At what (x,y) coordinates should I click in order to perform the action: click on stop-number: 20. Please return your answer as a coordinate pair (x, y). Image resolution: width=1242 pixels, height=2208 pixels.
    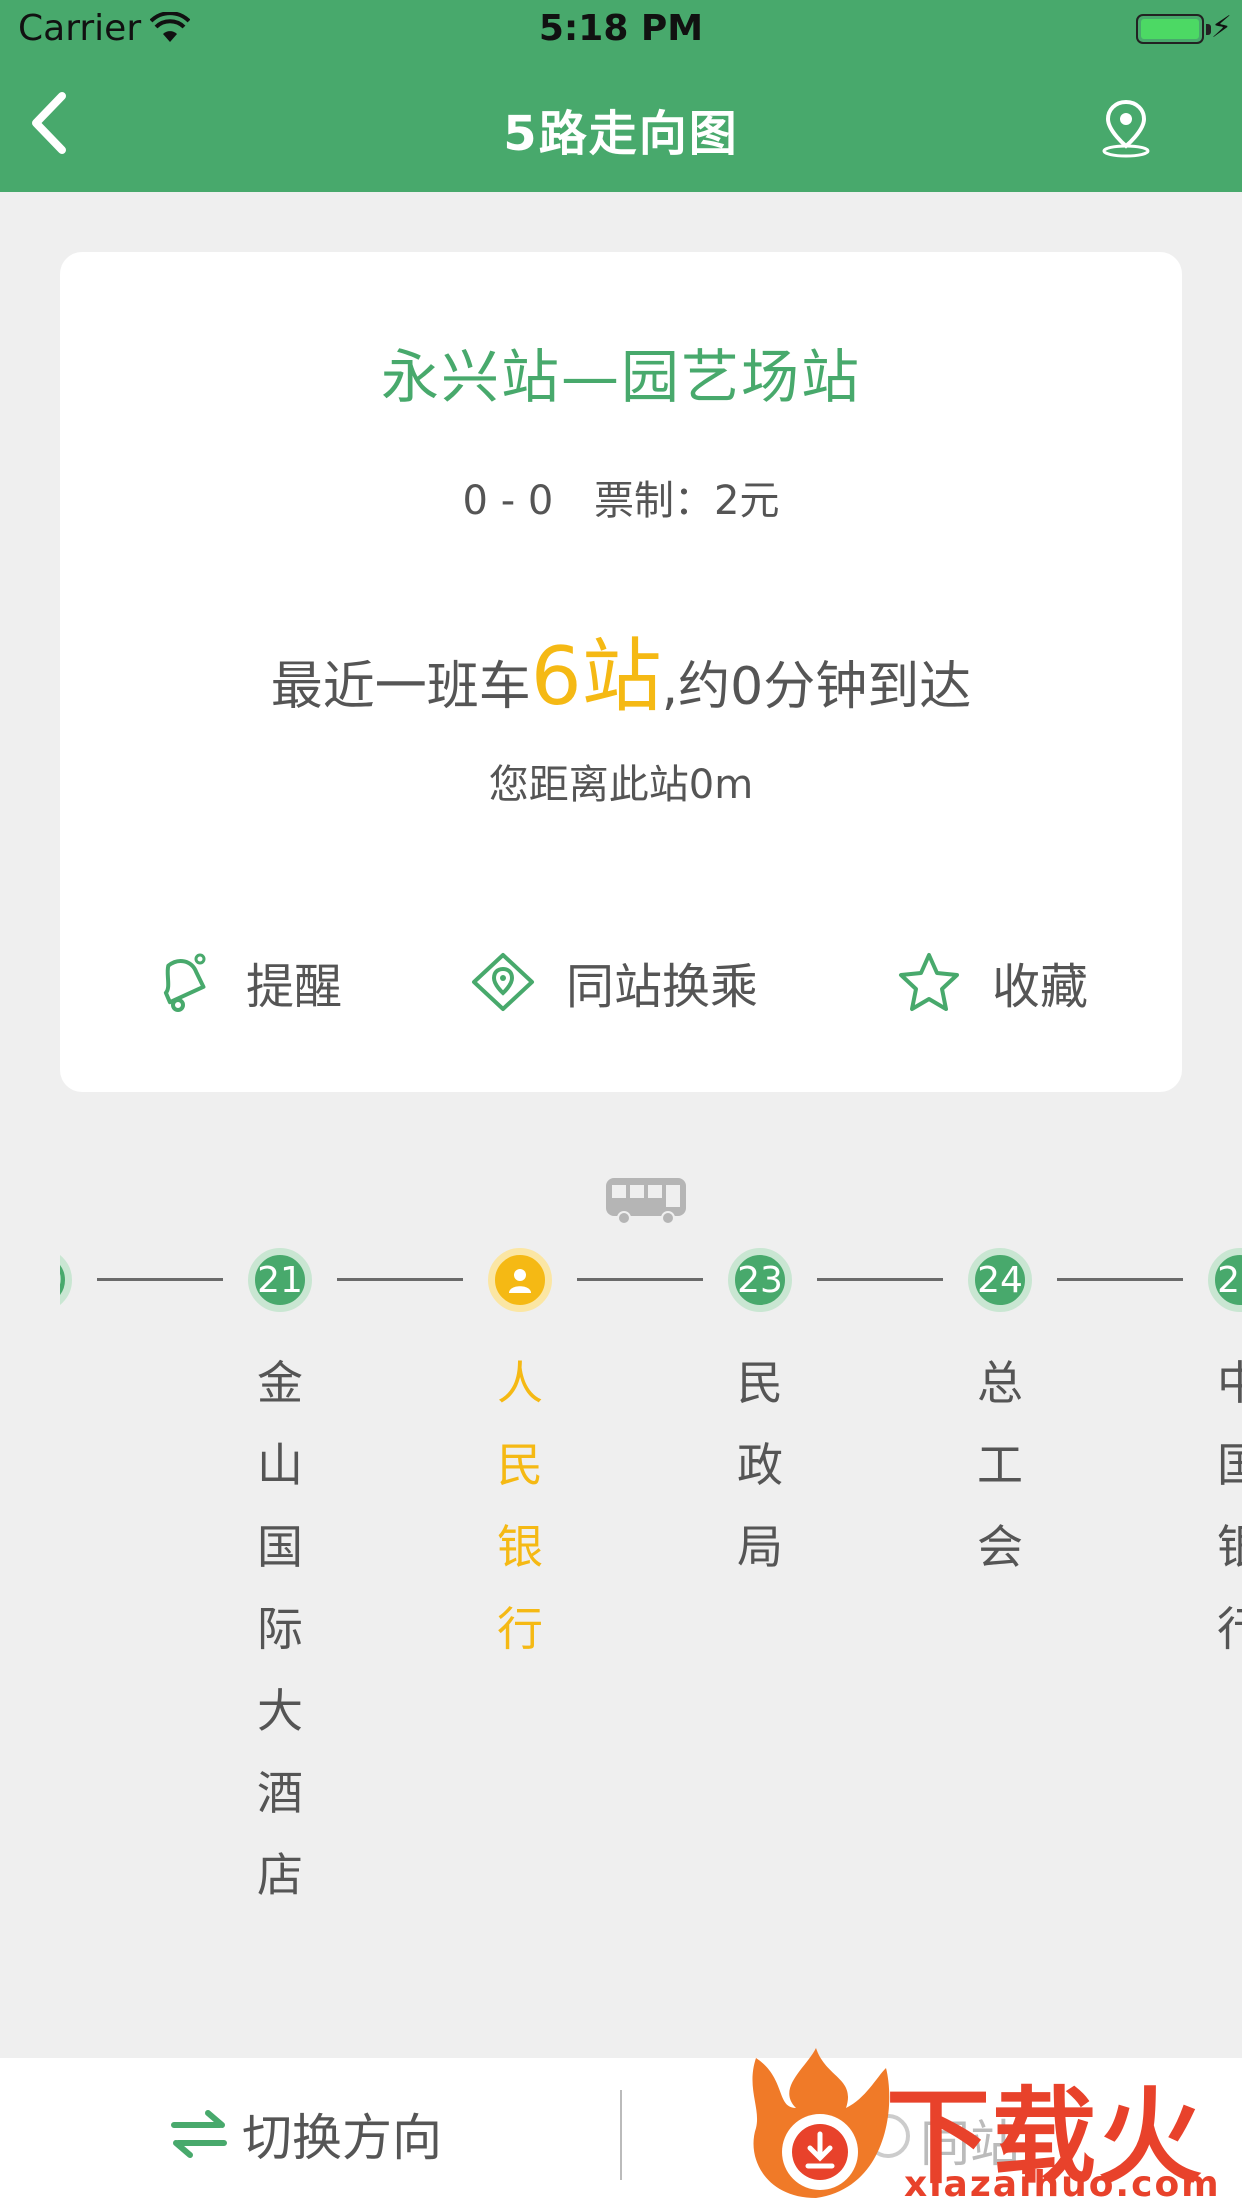
    Looking at the image, I should click on (61, 1280).